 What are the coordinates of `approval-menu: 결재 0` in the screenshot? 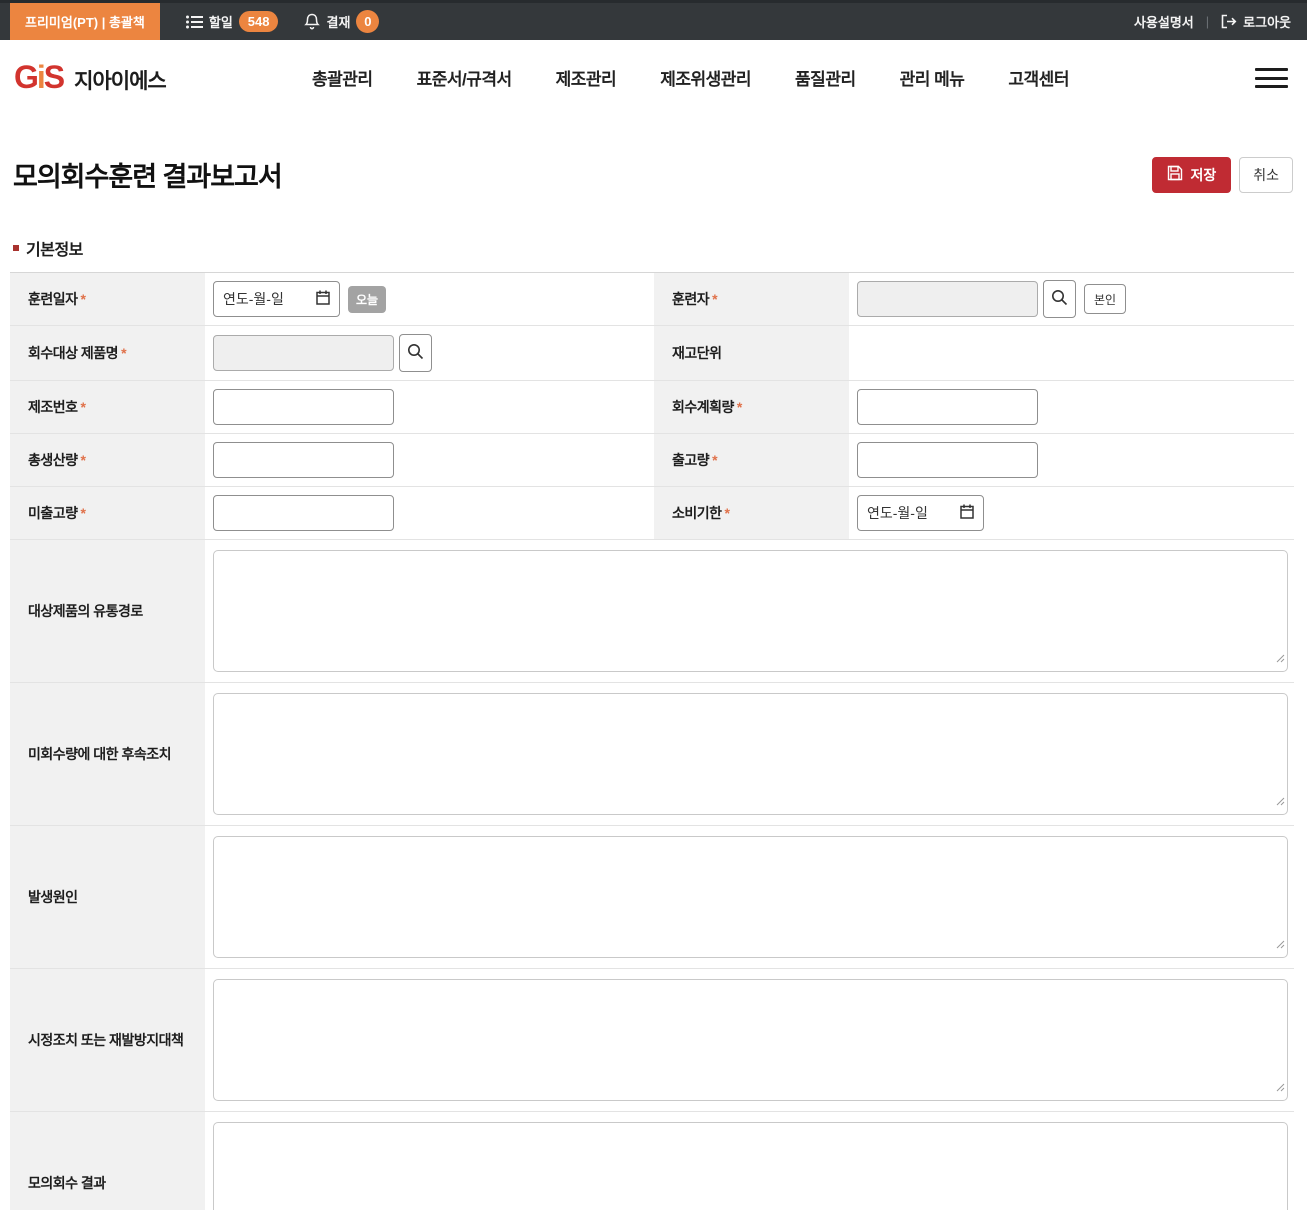 It's located at (342, 21).